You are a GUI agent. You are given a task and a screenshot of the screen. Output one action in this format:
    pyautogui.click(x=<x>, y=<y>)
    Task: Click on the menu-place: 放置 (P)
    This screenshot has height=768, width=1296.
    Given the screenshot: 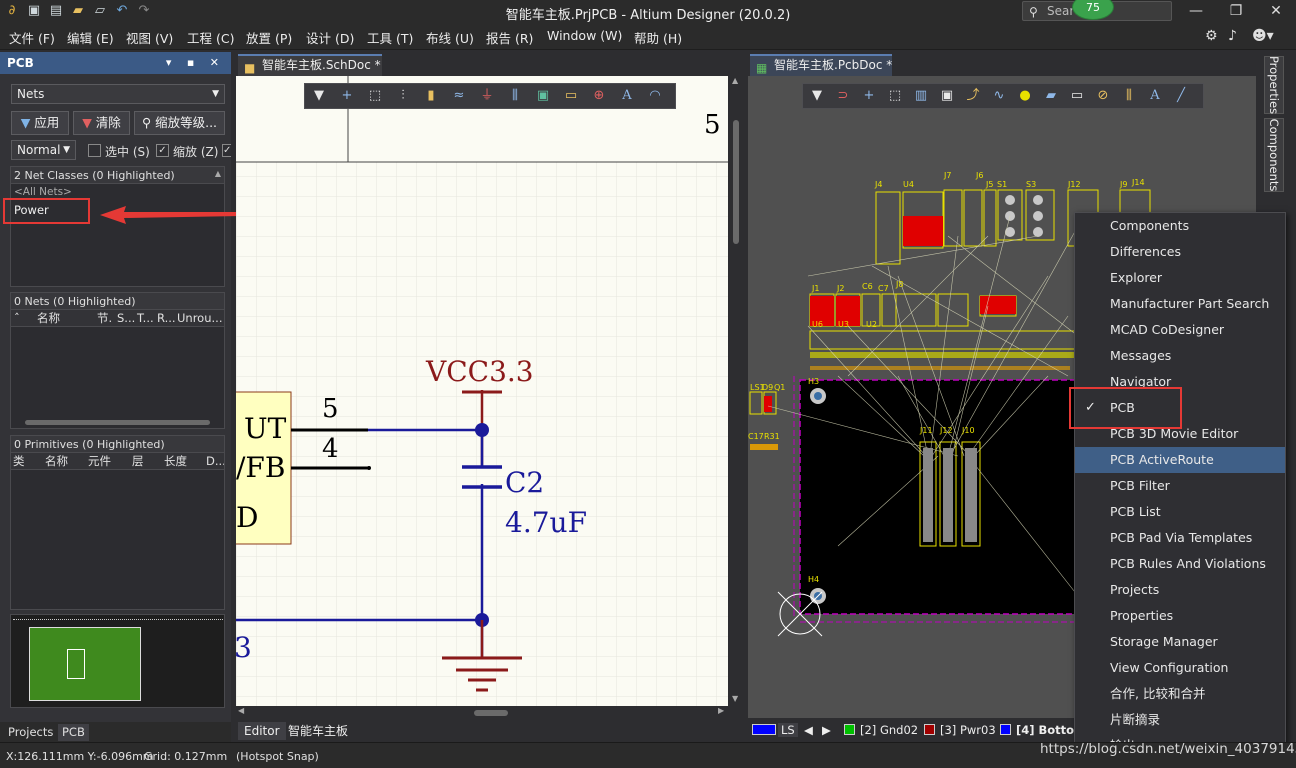 What is the action you would take?
    pyautogui.click(x=269, y=37)
    